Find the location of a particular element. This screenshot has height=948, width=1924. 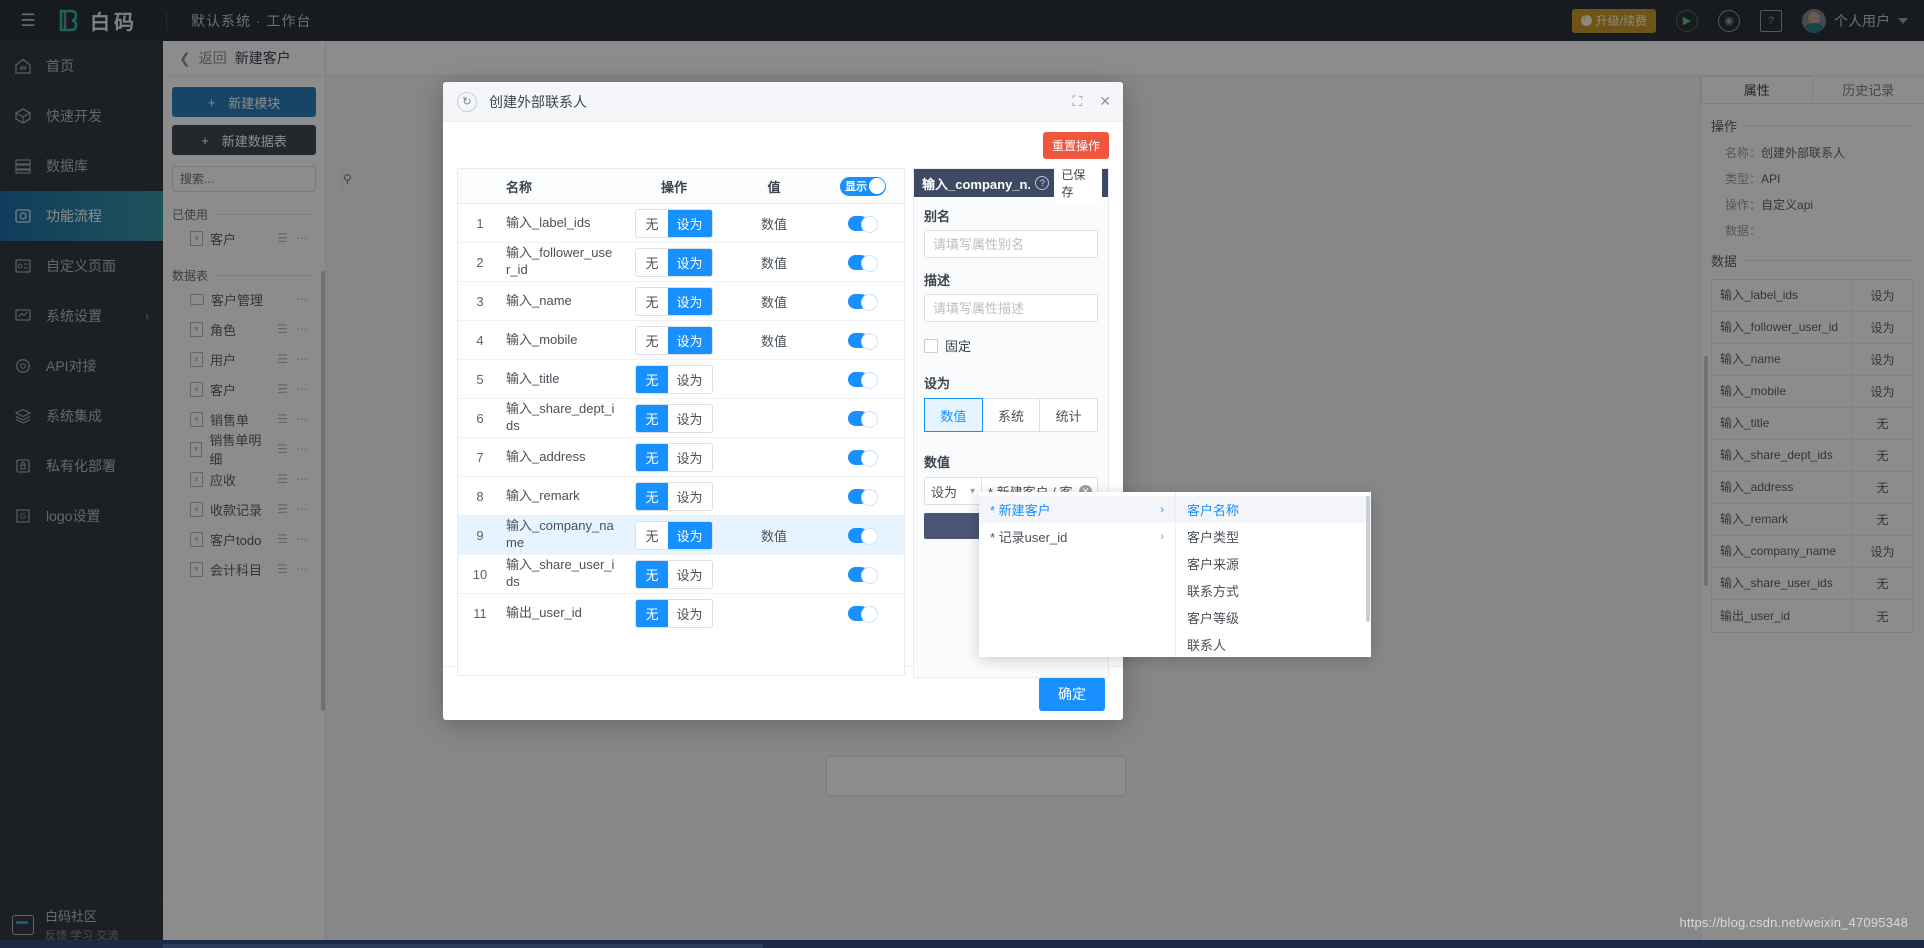

table-row: 8 输入_remark 无设为 is located at coordinates (681, 496).